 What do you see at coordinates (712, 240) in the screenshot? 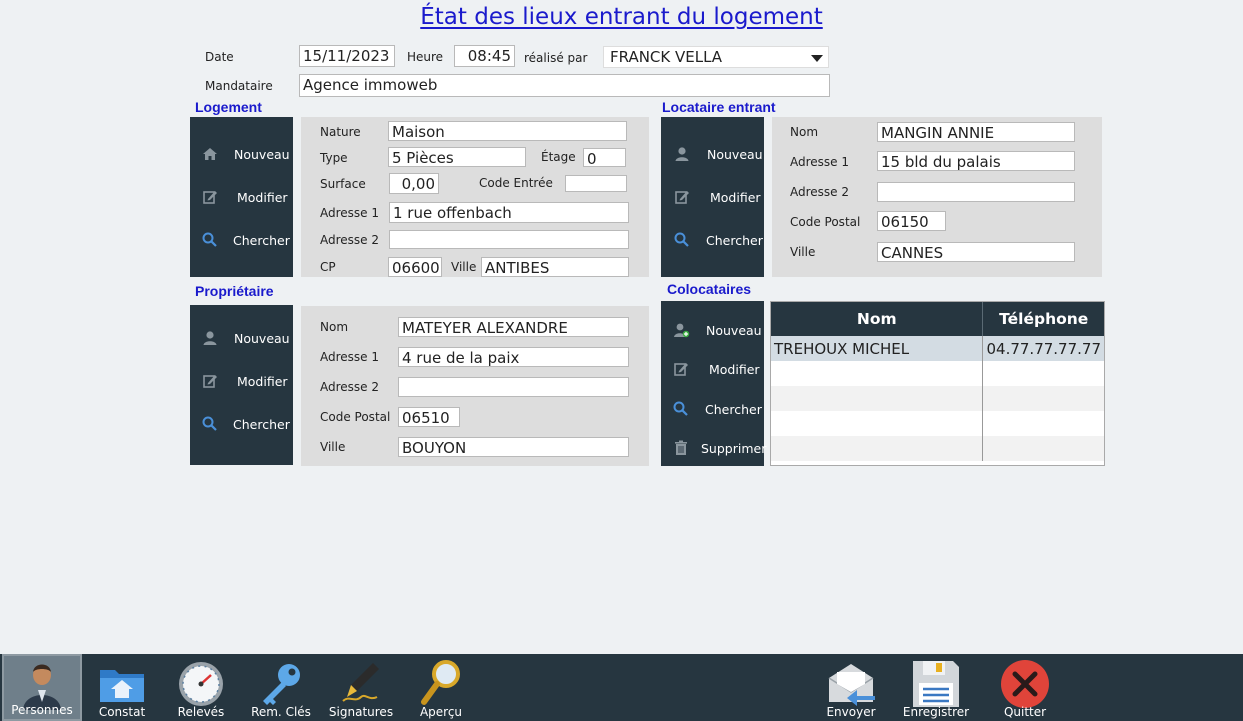
I see `locataire-search-button: Chercher` at bounding box center [712, 240].